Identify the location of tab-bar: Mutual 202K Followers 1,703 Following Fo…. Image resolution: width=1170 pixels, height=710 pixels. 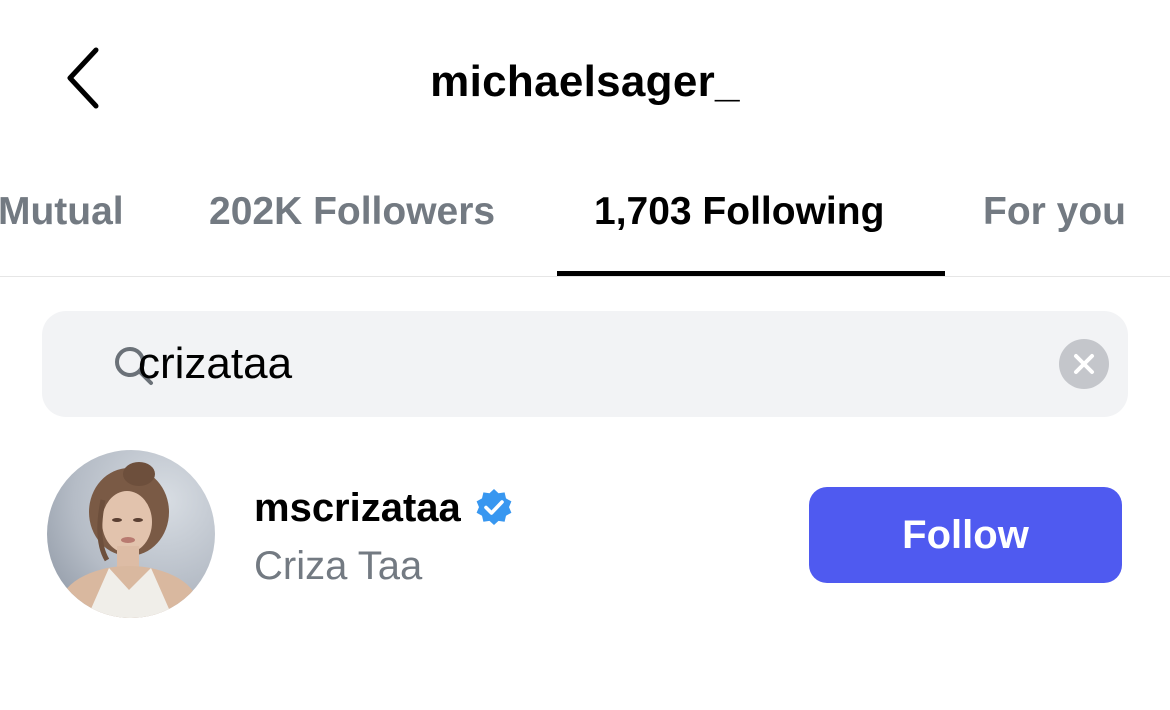
(585, 228).